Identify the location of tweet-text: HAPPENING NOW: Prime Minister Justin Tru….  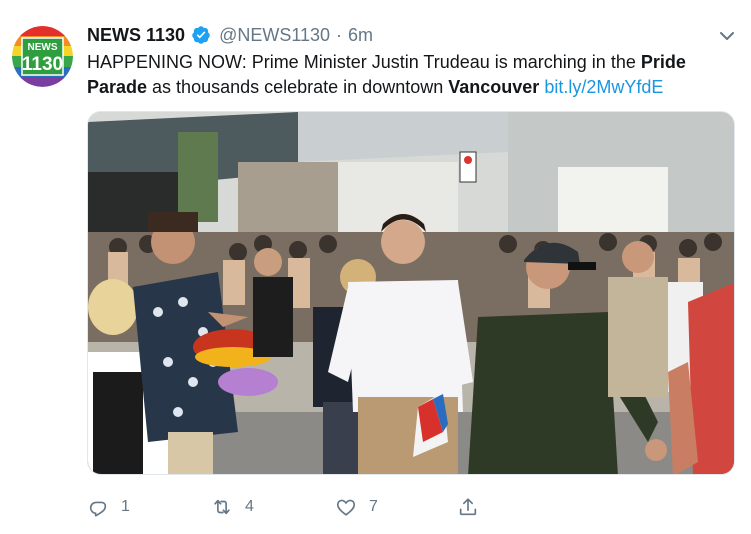
(407, 75).